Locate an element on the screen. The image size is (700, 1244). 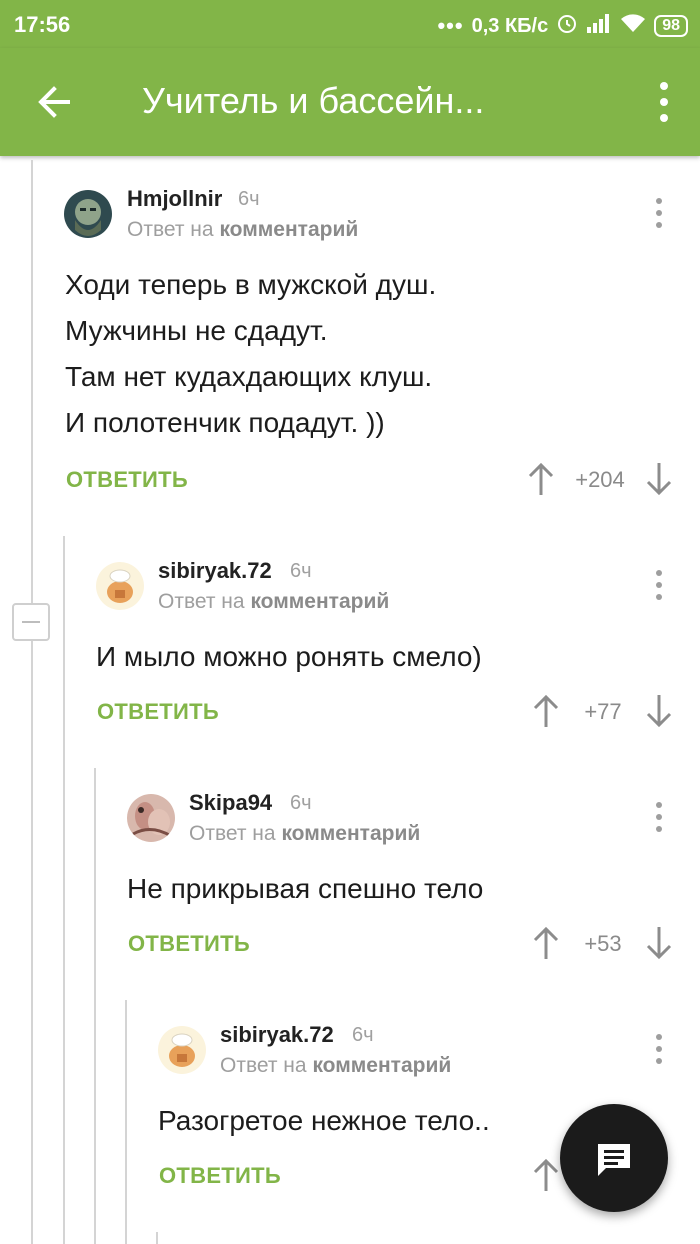
network-speed: 0,3 КБ/с is located at coordinates (510, 25).